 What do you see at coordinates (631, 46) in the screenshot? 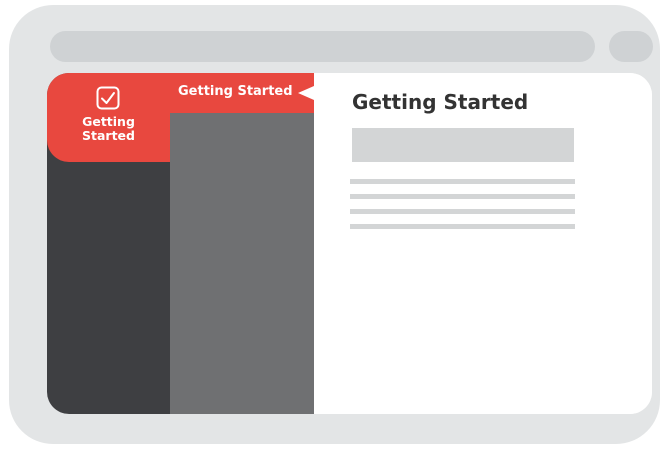
I see `browser-menu-button` at bounding box center [631, 46].